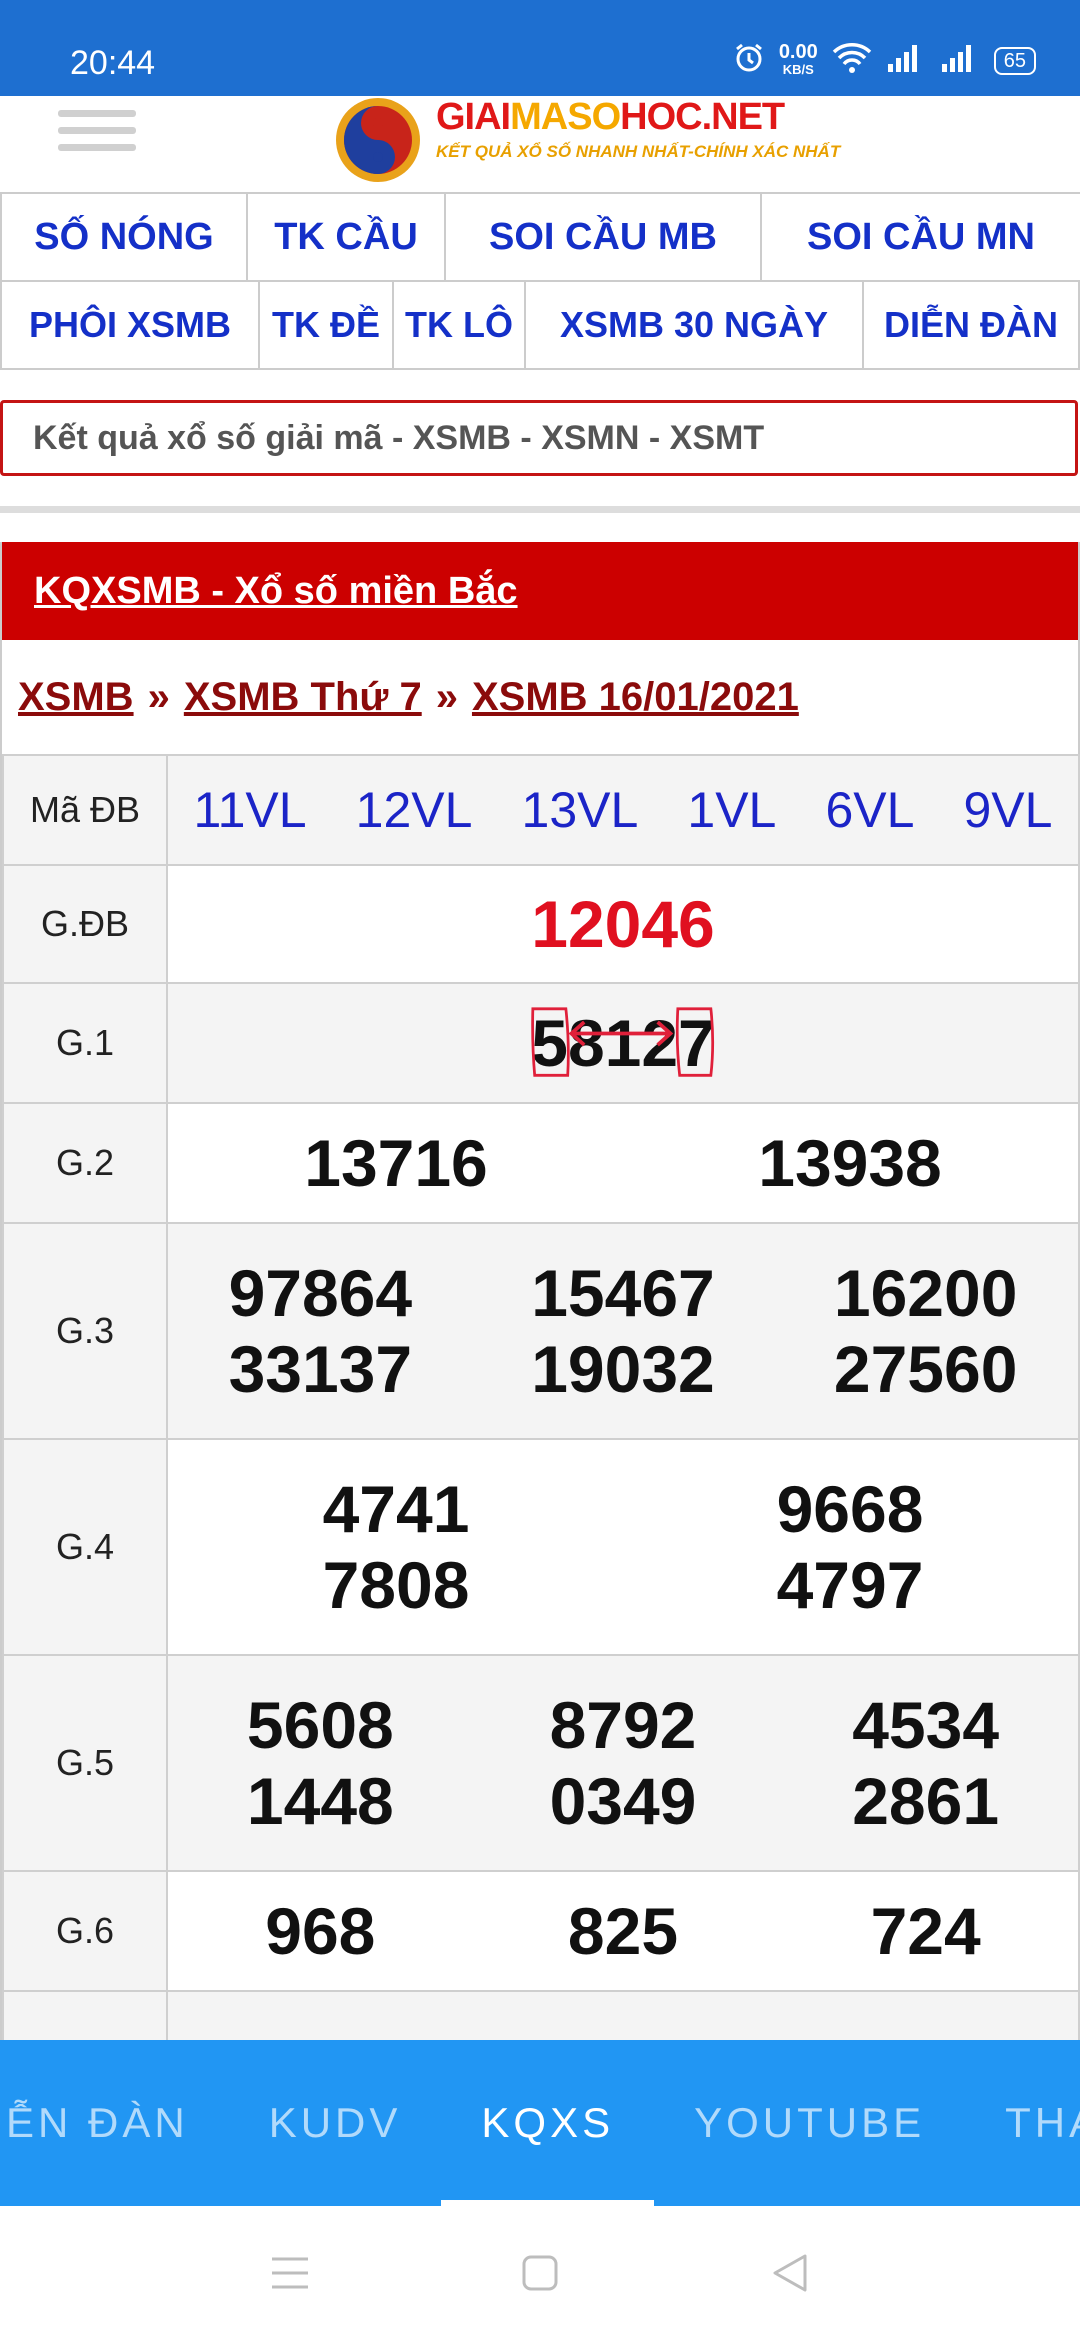  I want to click on ma-db-code: 9VL, so click(1008, 810).